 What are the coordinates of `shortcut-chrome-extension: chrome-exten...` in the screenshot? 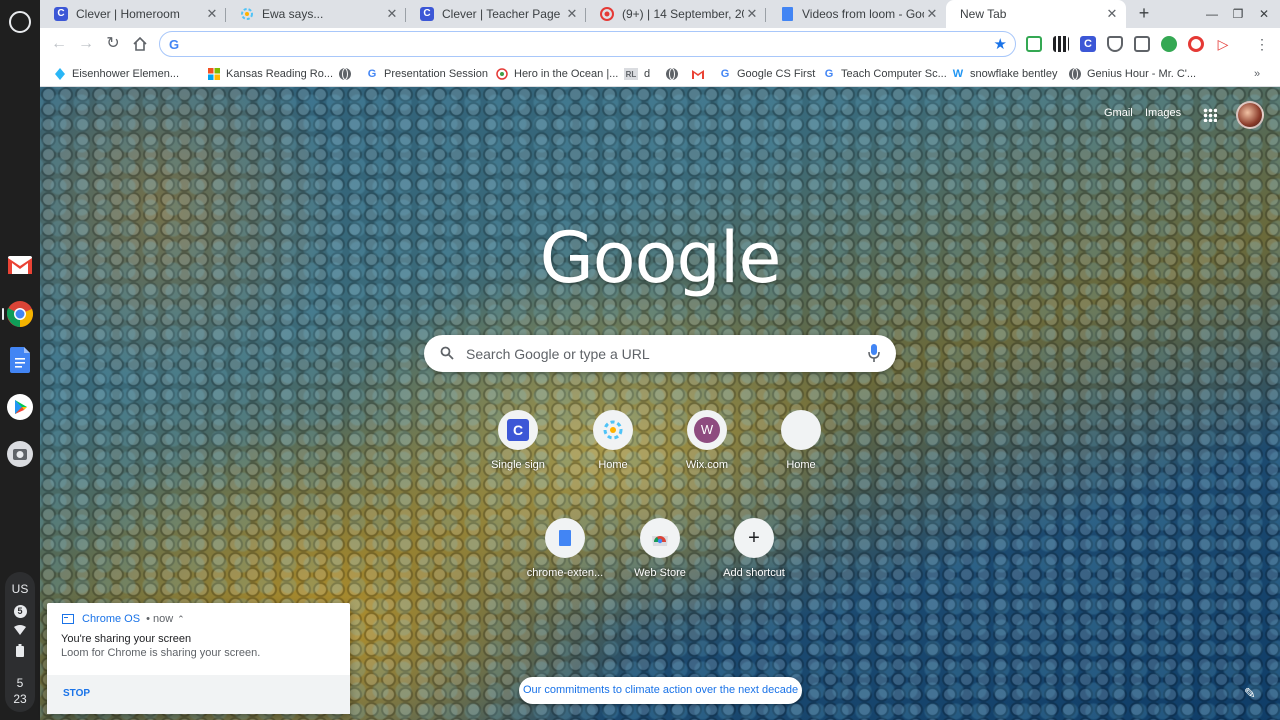 It's located at (565, 563).